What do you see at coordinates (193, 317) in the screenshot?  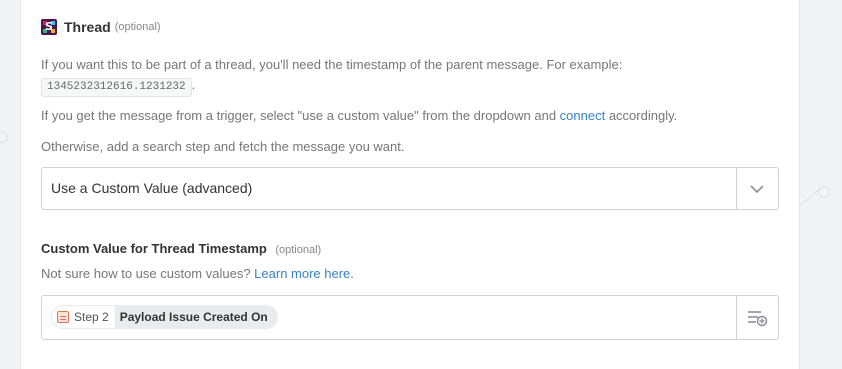 I see `pill-field-name: Payload Issue Created On` at bounding box center [193, 317].